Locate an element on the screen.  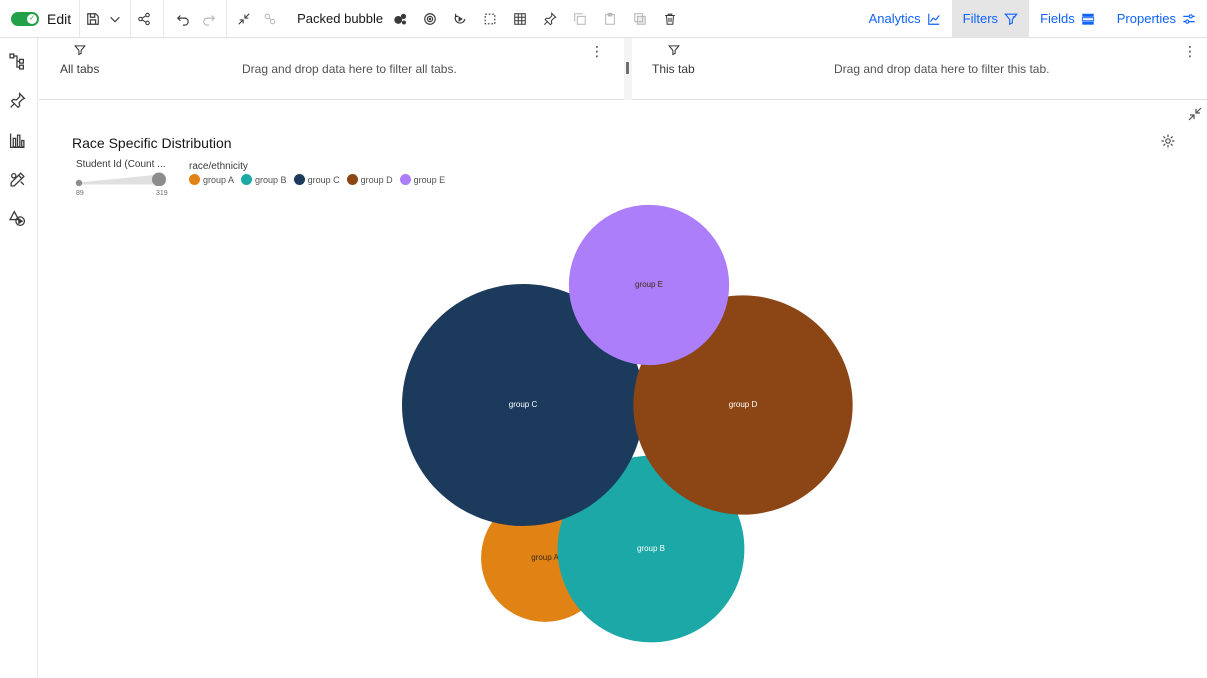
save-options-button is located at coordinates (115, 19).